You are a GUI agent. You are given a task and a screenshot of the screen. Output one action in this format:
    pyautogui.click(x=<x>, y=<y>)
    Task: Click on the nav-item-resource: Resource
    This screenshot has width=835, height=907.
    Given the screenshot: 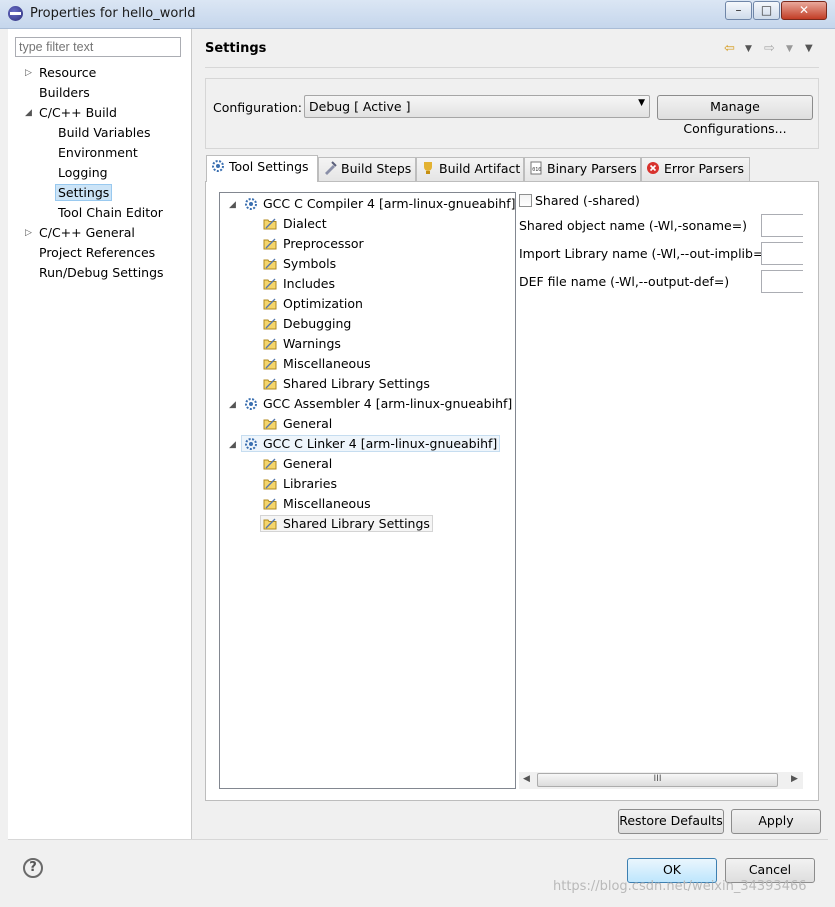 What is the action you would take?
    pyautogui.click(x=67, y=72)
    